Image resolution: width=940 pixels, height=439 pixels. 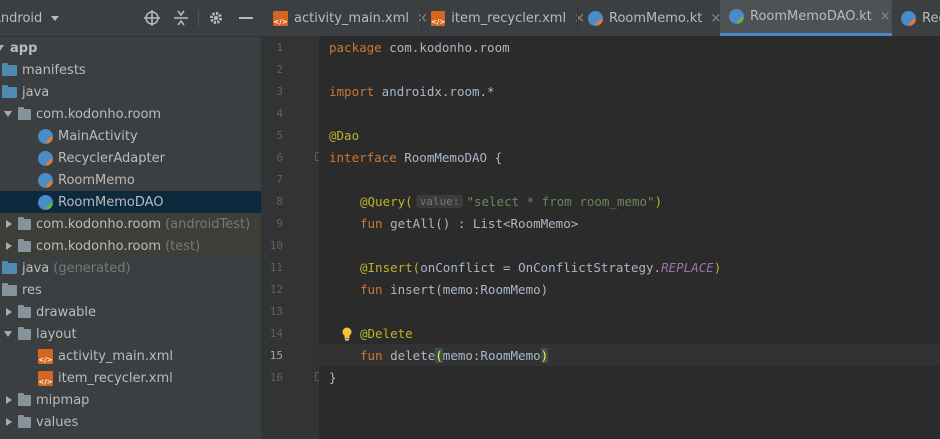 I want to click on code-line: }, so click(x=333, y=377).